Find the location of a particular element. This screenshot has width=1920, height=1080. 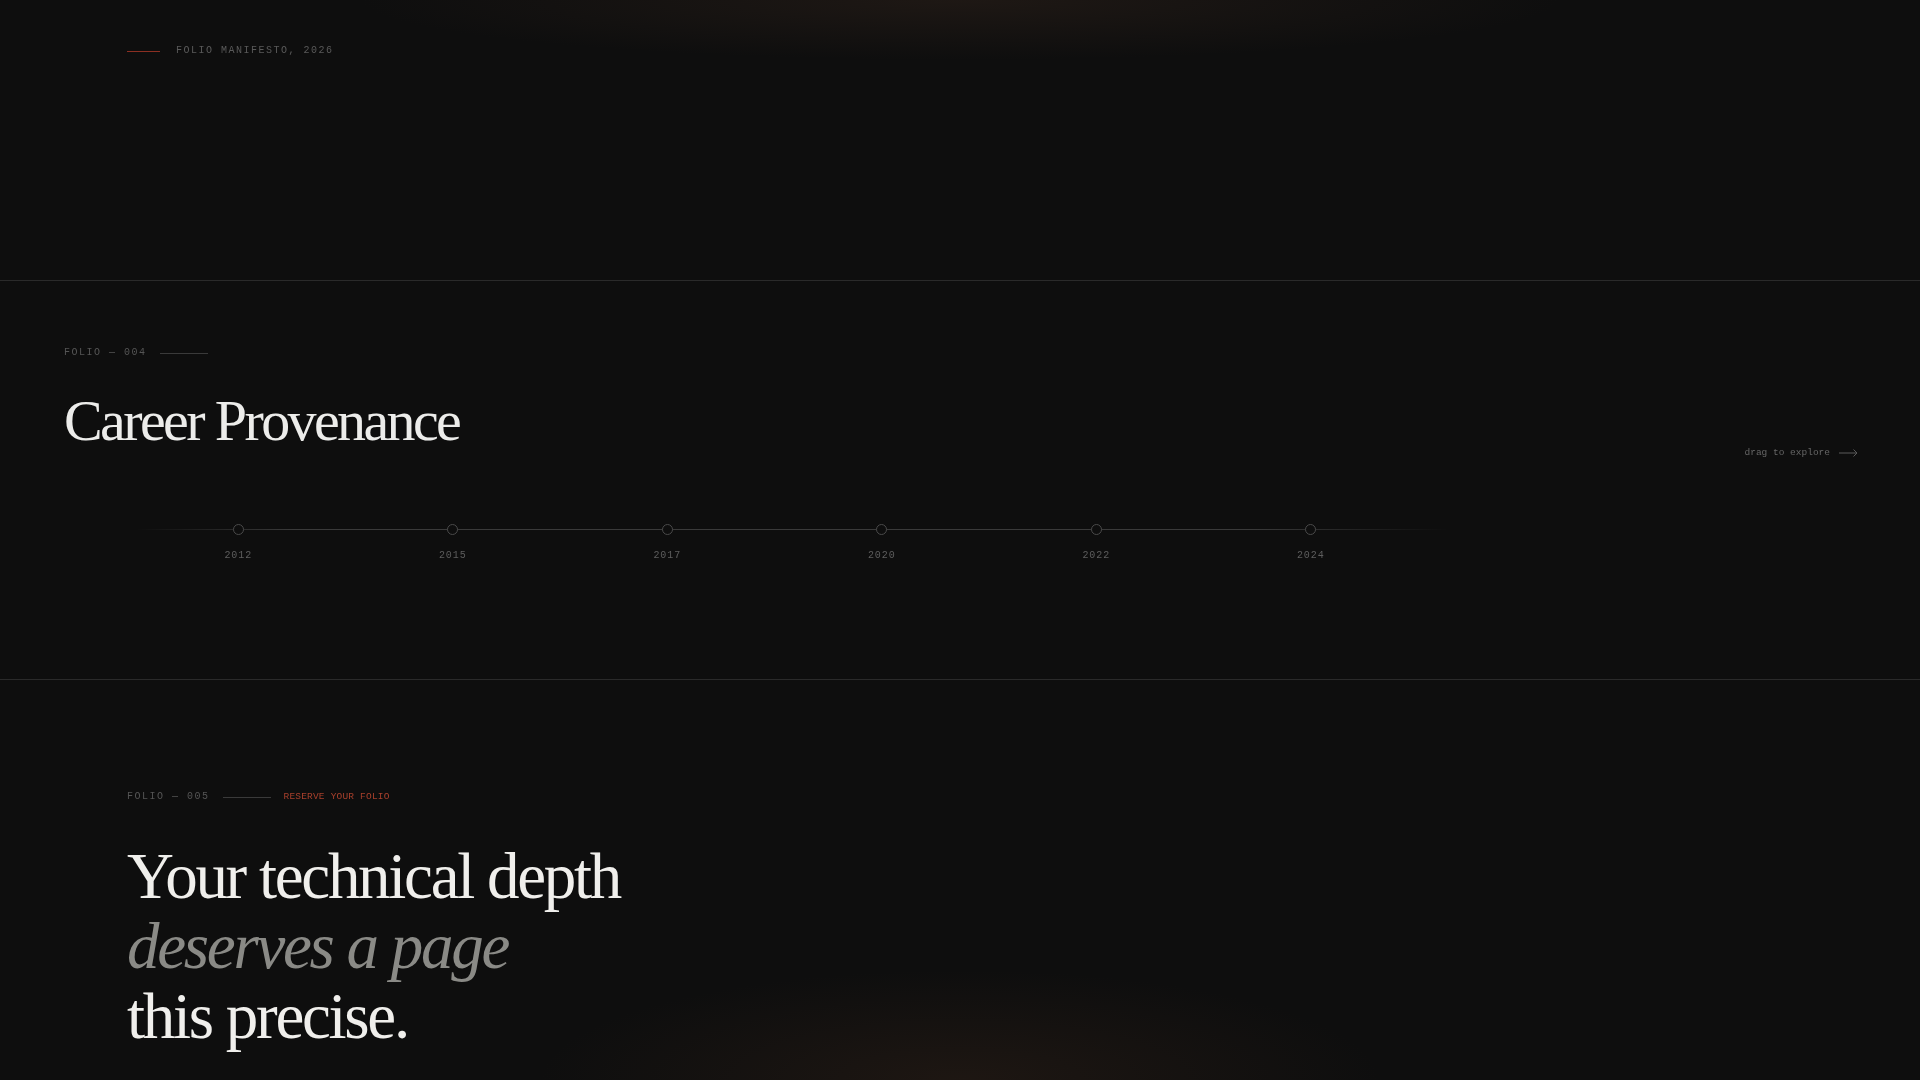

timeline-year: 2017 is located at coordinates (667, 556).